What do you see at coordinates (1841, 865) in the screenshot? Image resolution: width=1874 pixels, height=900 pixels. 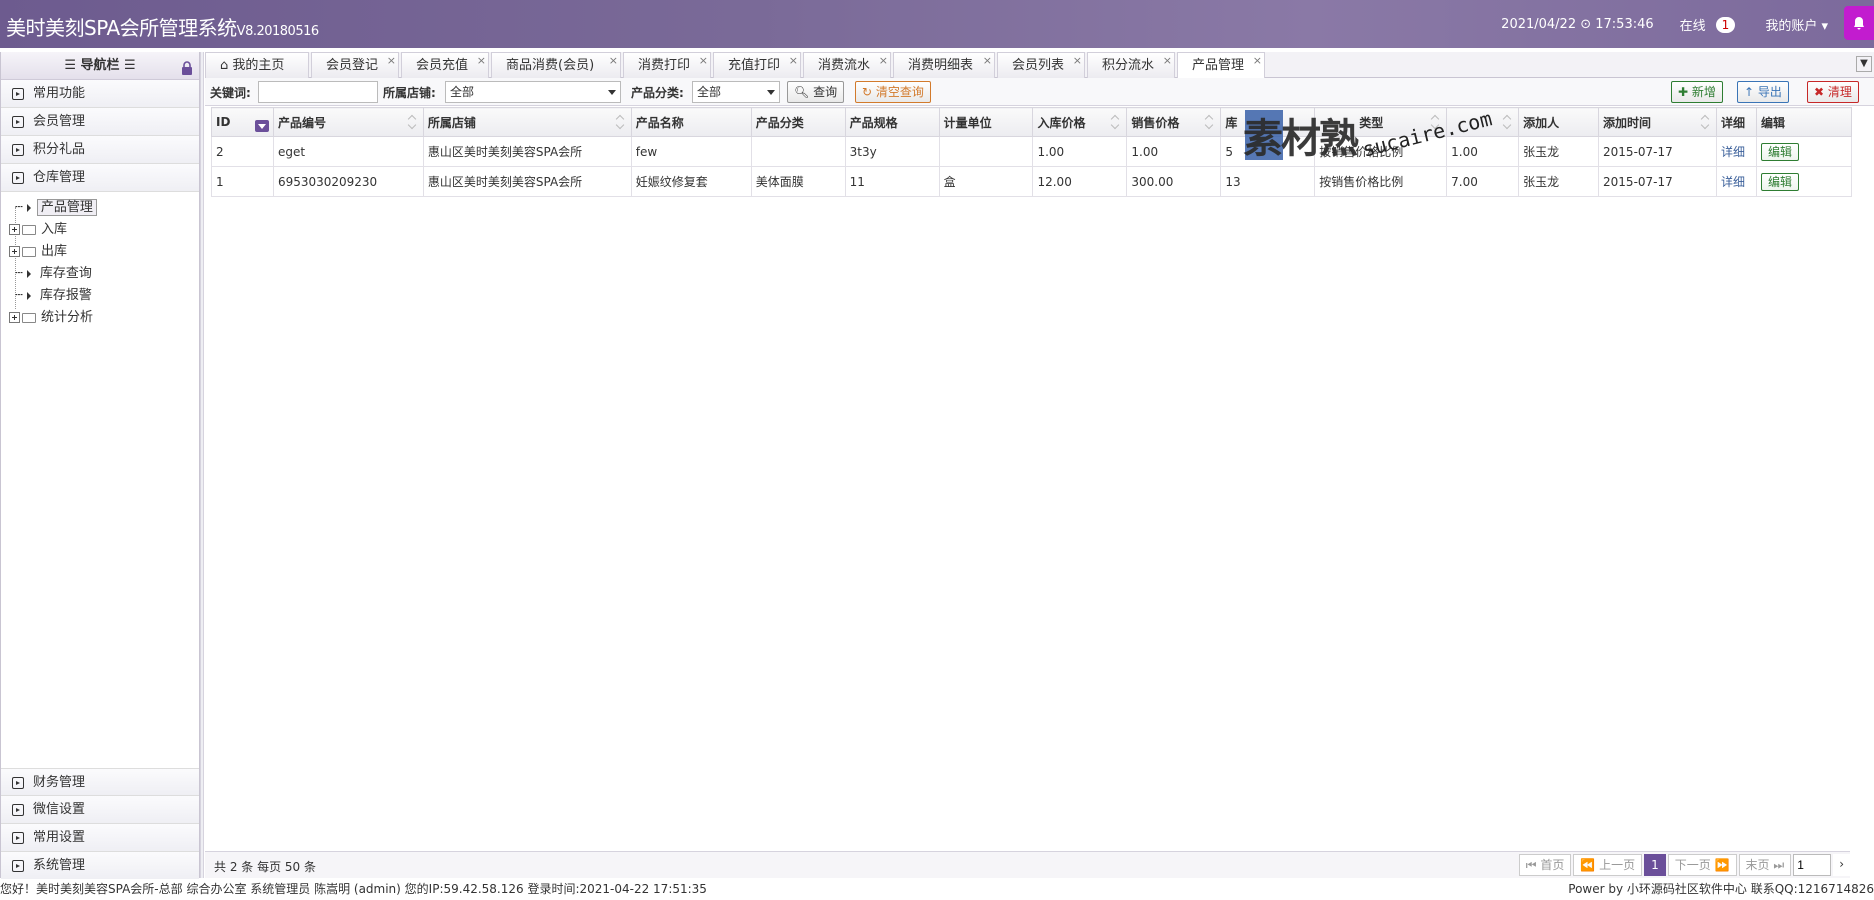 I see `go-arrow-icon: ›` at bounding box center [1841, 865].